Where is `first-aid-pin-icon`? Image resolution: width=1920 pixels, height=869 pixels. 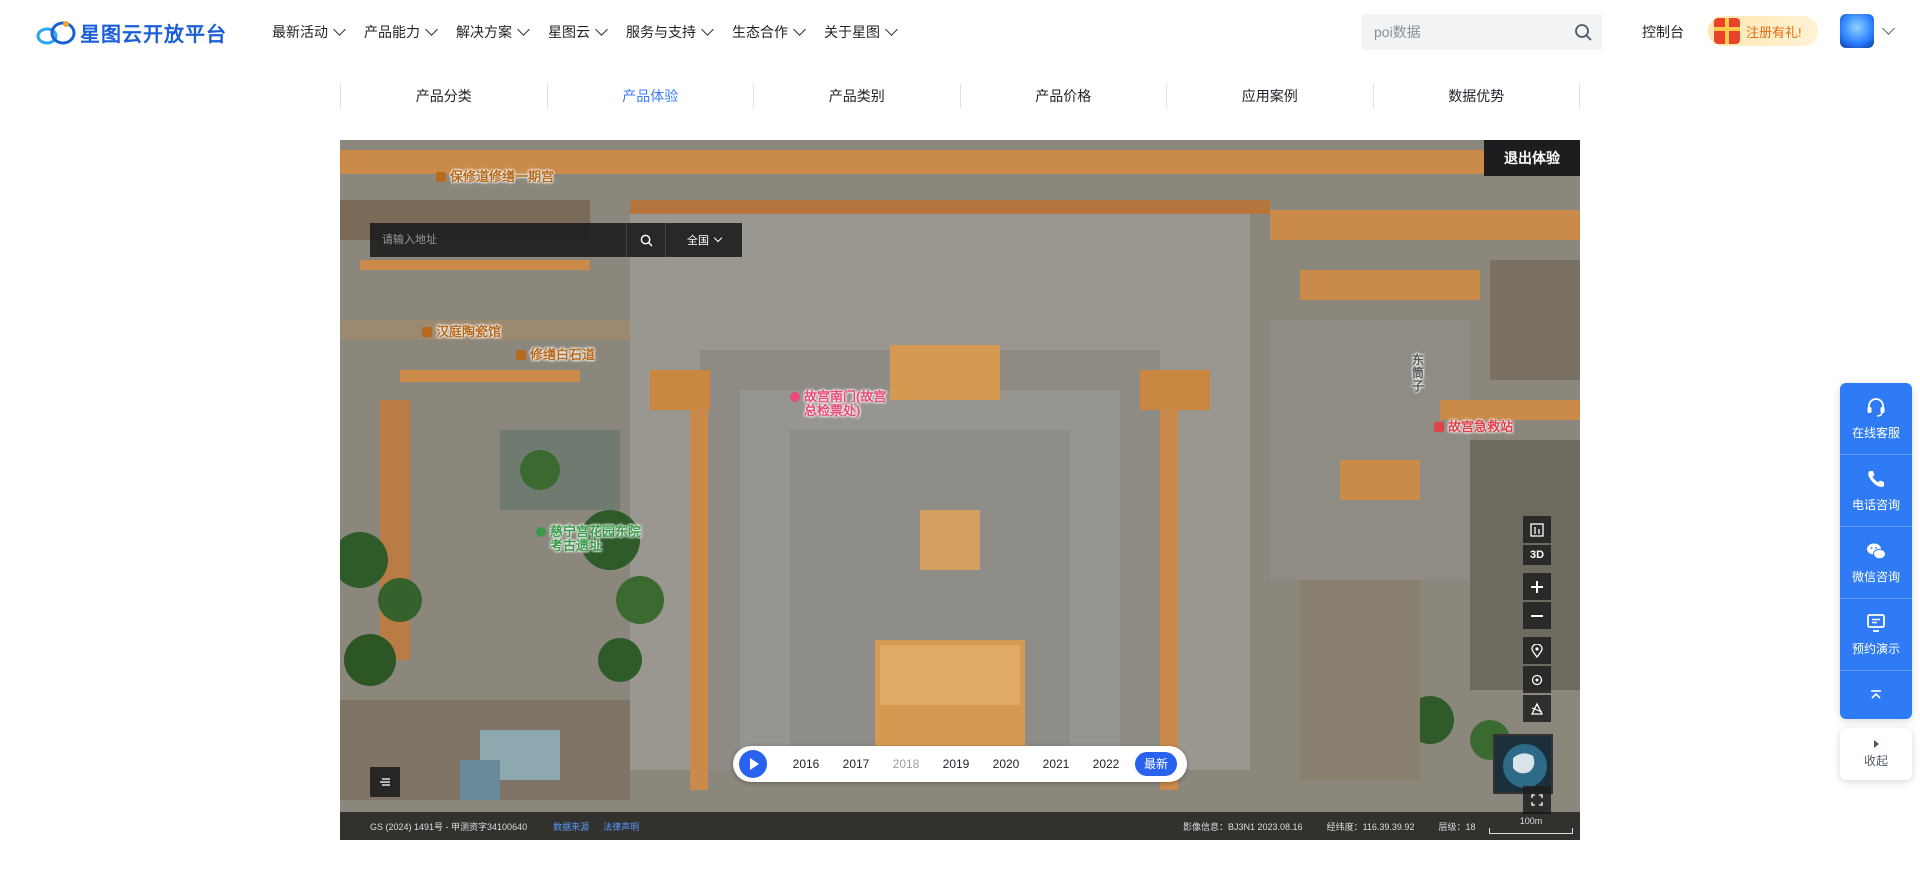
first-aid-pin-icon is located at coordinates (1439, 427).